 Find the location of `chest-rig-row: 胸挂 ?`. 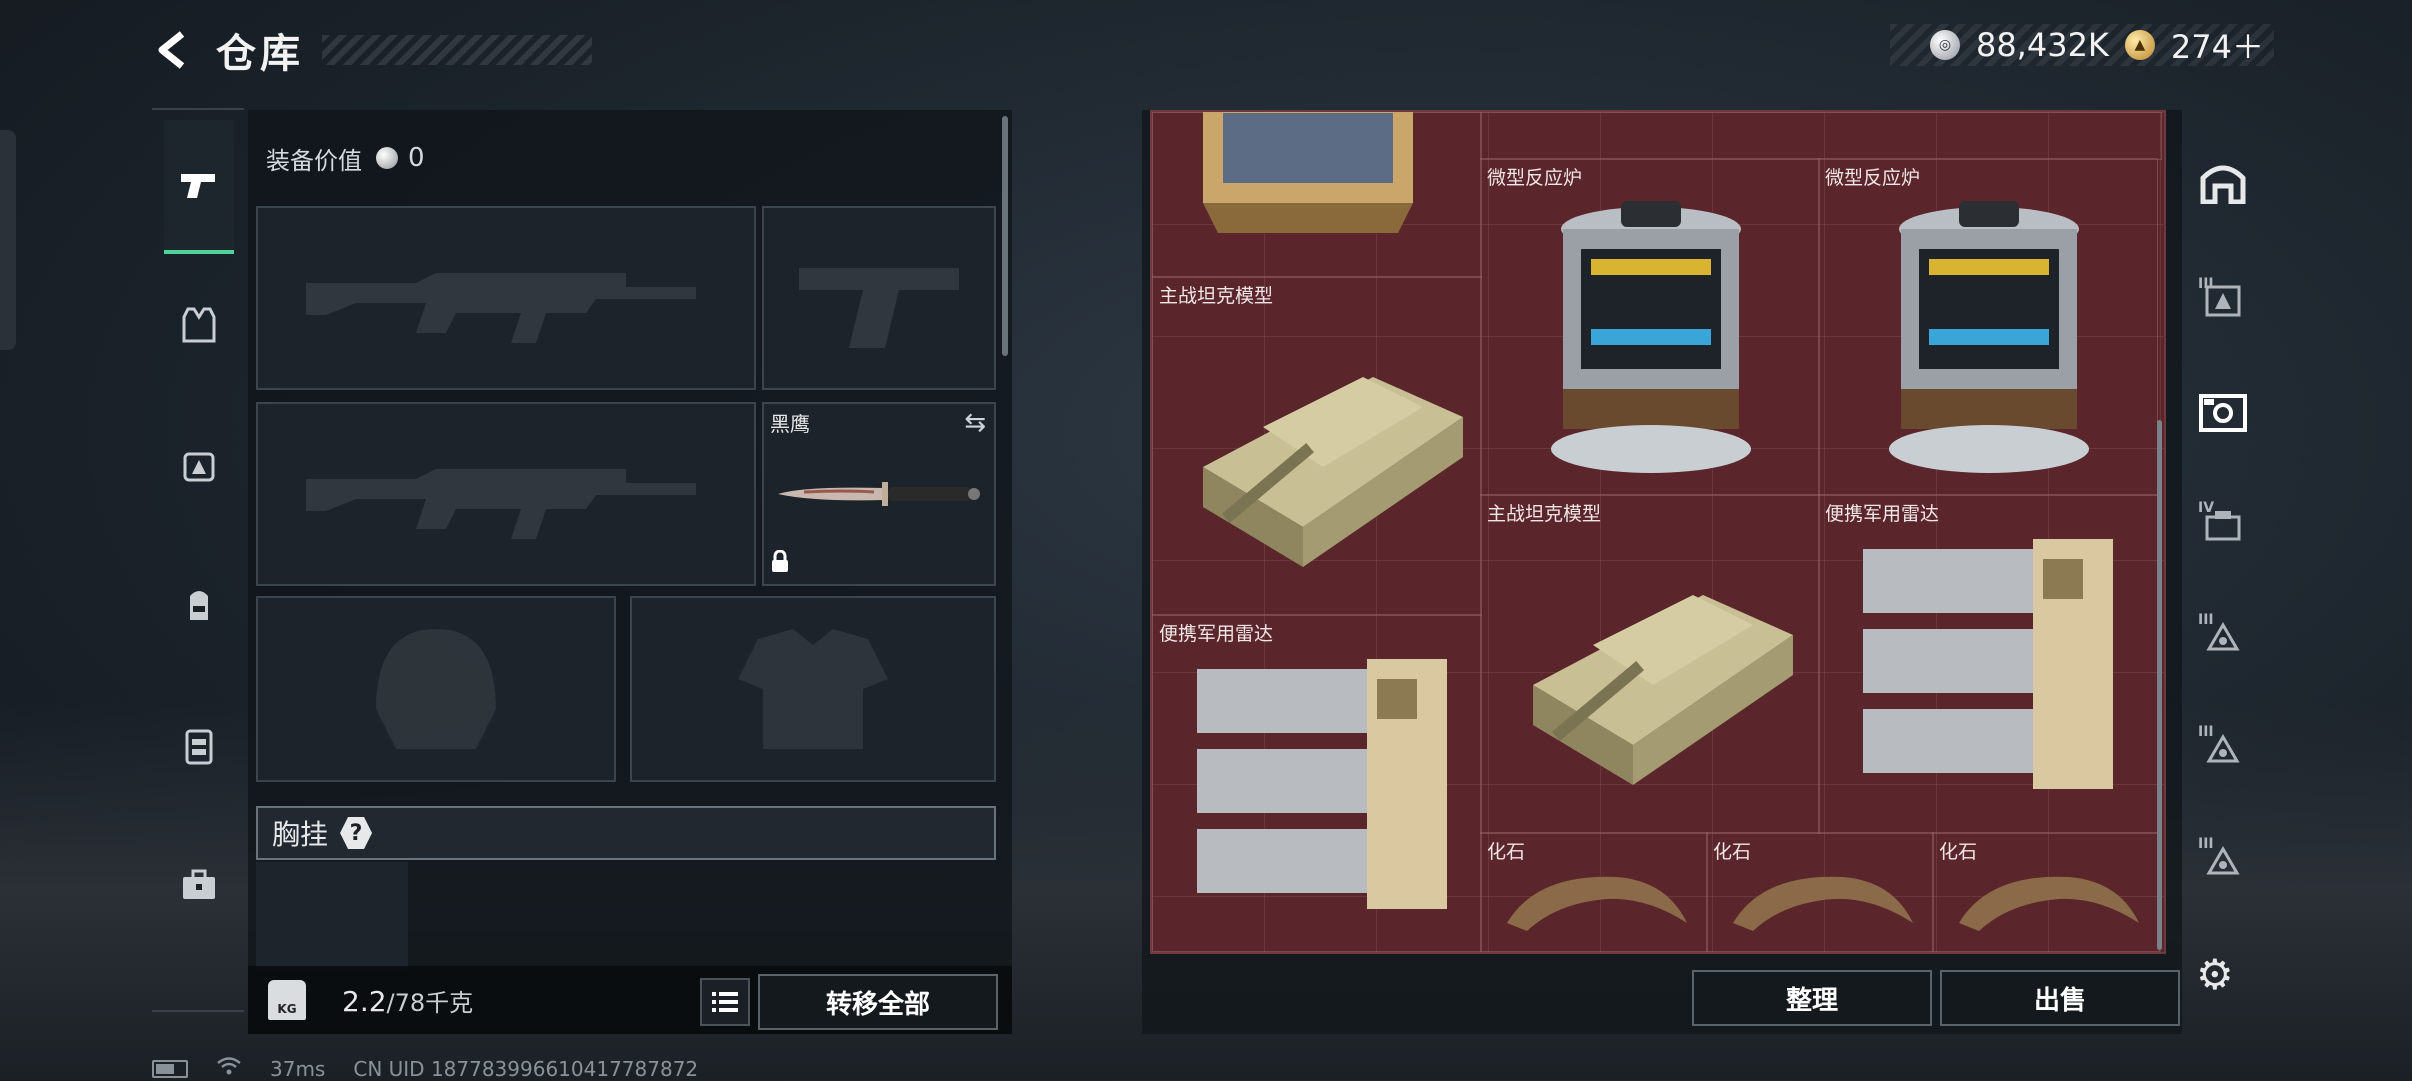

chest-rig-row: 胸挂 ? is located at coordinates (626, 833).